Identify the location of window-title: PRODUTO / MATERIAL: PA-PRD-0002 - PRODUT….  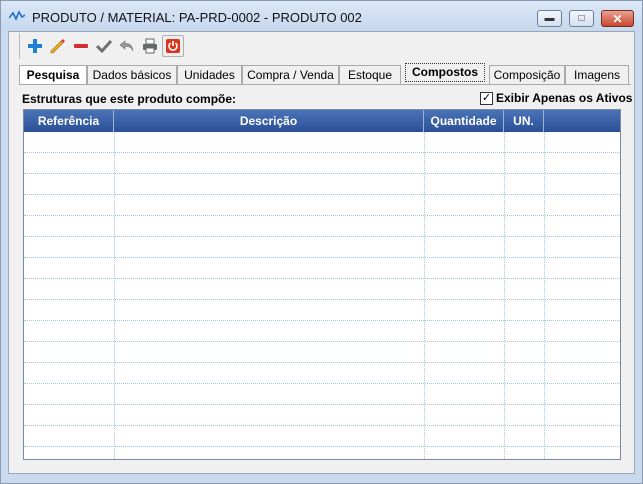
(197, 17).